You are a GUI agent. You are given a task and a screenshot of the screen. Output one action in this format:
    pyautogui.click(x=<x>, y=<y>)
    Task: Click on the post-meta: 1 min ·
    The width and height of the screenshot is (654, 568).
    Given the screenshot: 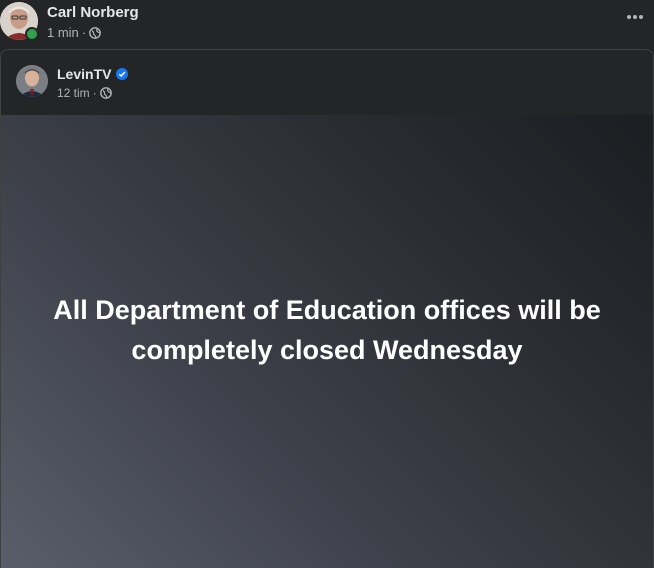 What is the action you would take?
    pyautogui.click(x=74, y=32)
    